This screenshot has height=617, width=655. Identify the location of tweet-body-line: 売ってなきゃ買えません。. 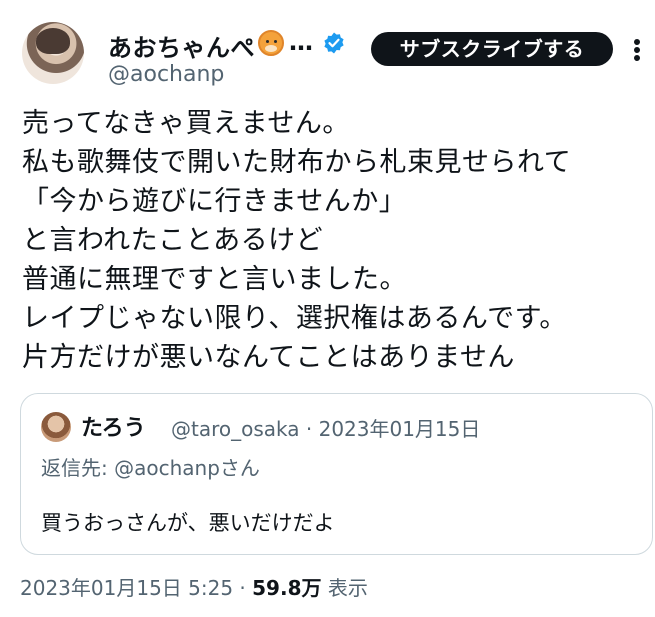
(186, 123).